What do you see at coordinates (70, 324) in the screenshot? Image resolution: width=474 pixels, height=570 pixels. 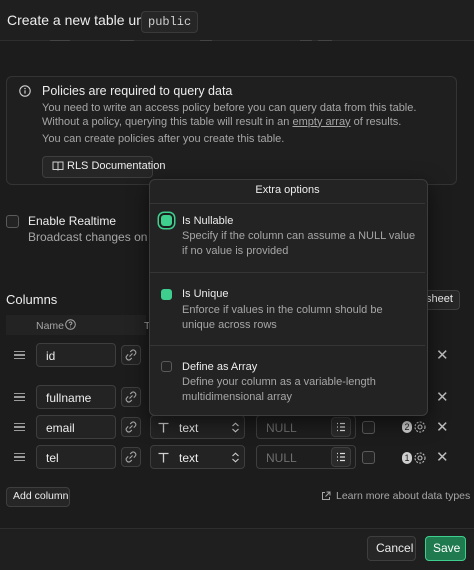 I see `help-icon` at bounding box center [70, 324].